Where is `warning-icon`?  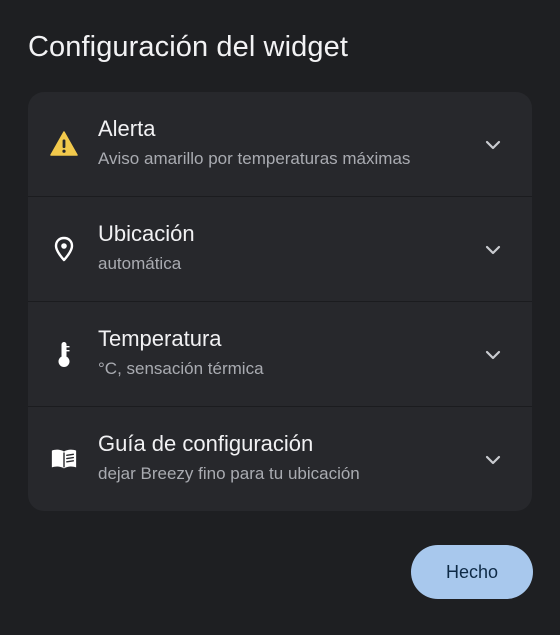 warning-icon is located at coordinates (64, 144).